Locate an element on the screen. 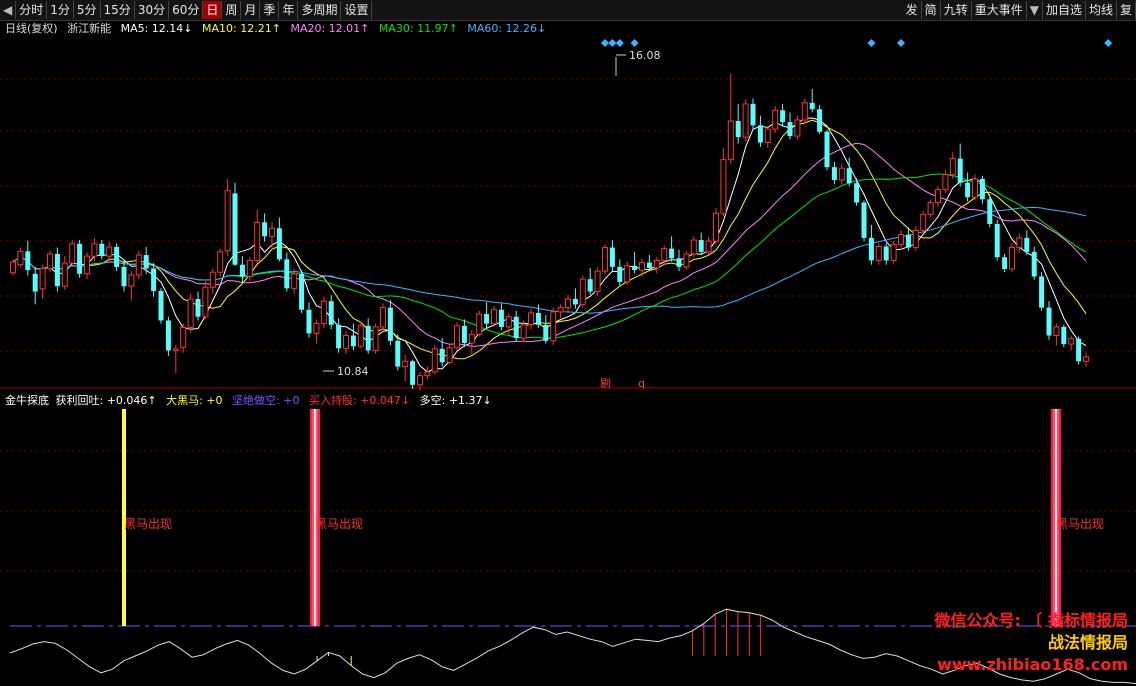 The image size is (1136, 686). tool-button-5: 均线 is located at coordinates (1101, 10).